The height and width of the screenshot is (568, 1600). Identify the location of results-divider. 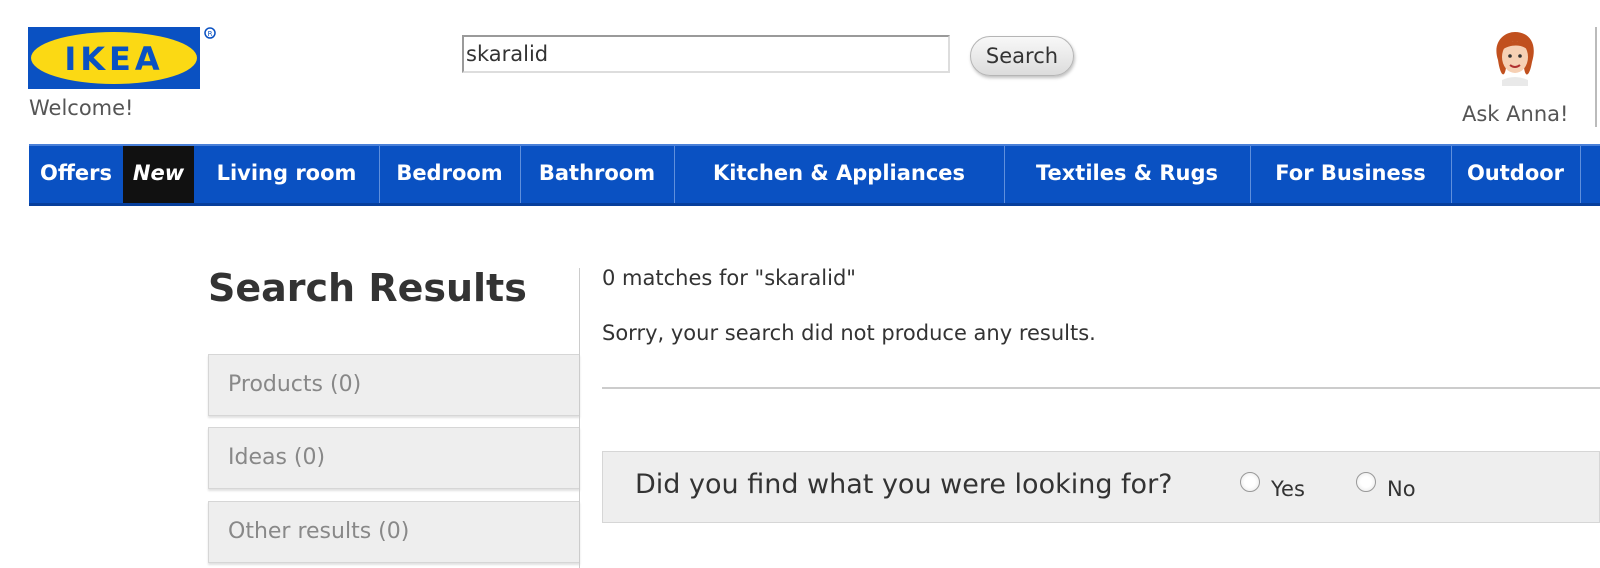
(1101, 388).